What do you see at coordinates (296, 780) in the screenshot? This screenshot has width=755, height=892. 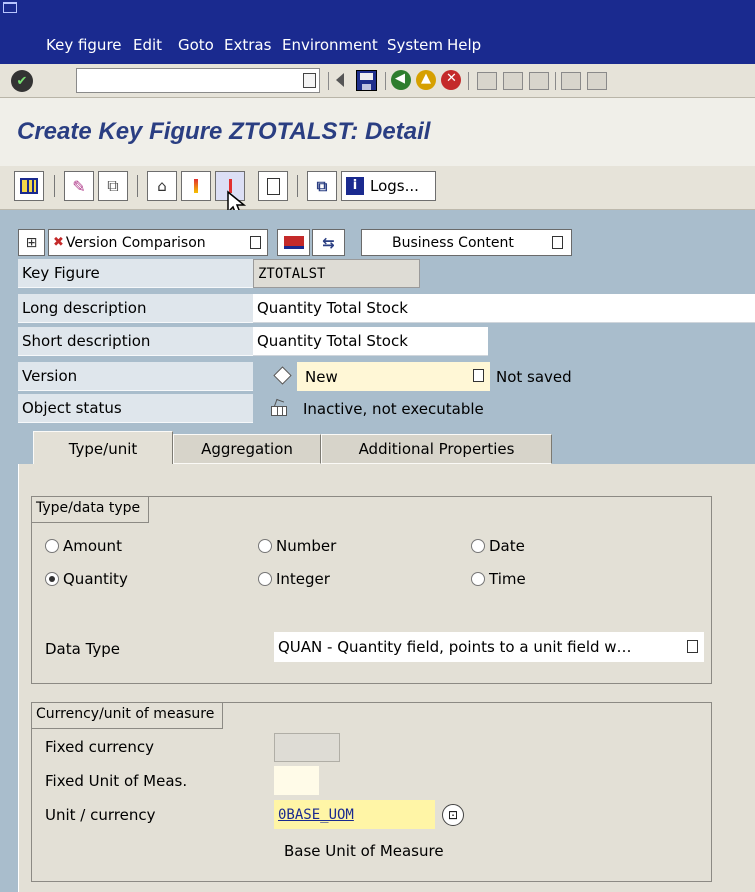 I see `fixed-unit-field` at bounding box center [296, 780].